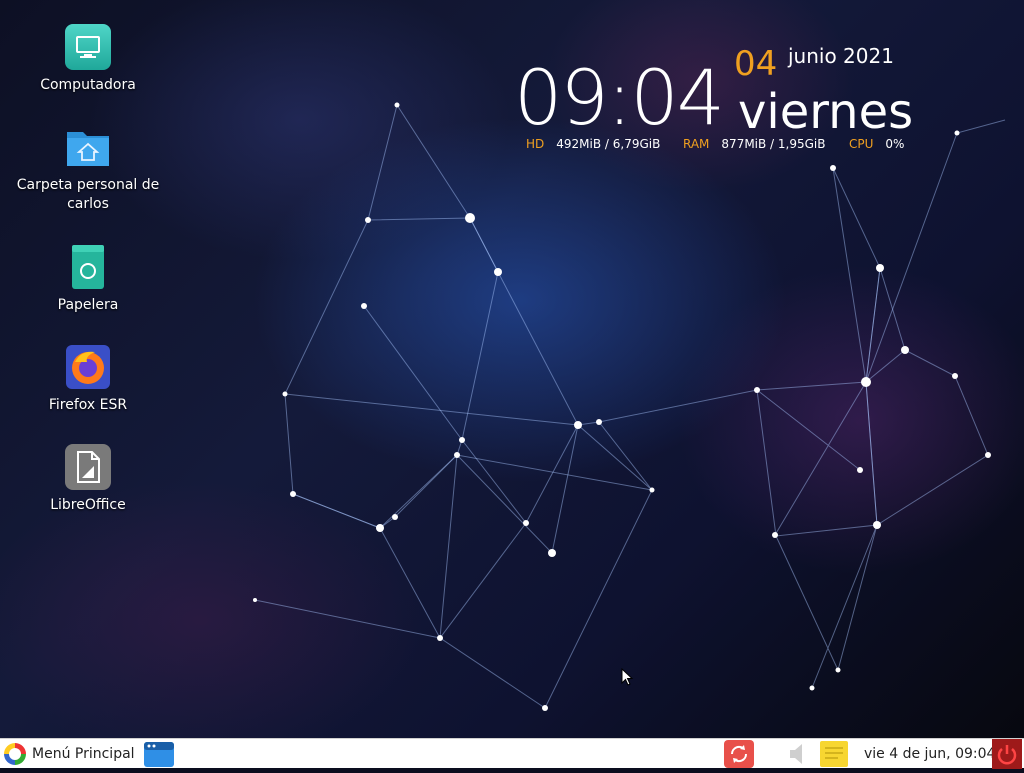 The height and width of the screenshot is (773, 1024). I want to click on clock-time: 09:04, so click(619, 97).